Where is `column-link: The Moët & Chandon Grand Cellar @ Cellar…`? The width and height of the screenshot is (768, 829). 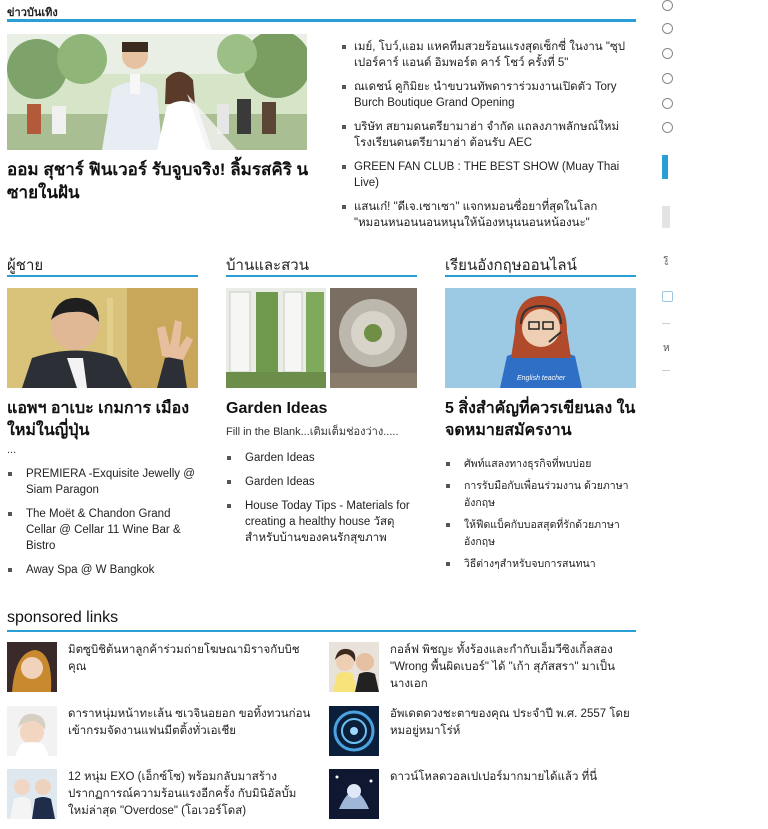 column-link: The Moët & Chandon Grand Cellar @ Cellar… is located at coordinates (103, 530).